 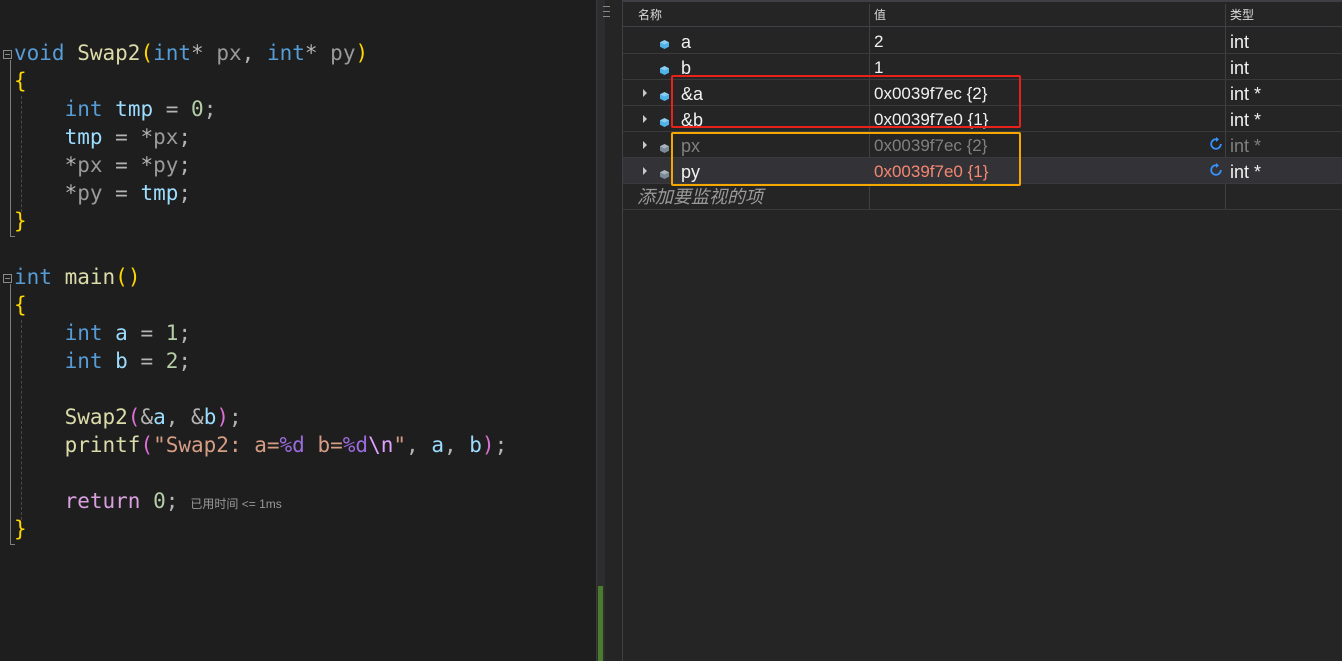 I want to click on code-token: =, so click(x=121, y=193).